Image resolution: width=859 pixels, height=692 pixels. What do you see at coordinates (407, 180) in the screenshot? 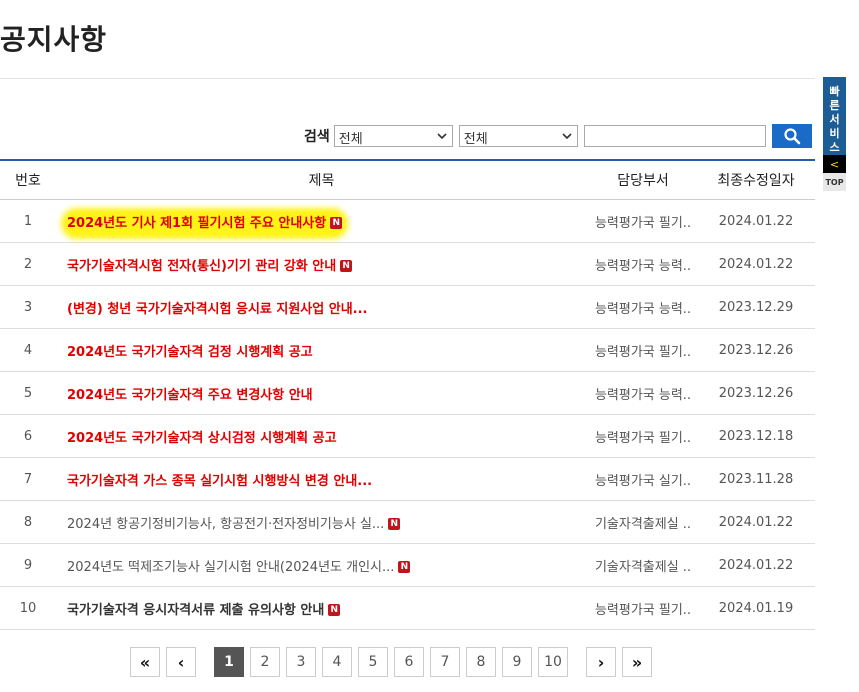
I see `table-header: 번호 제목 담당부서 최종수정일자` at bounding box center [407, 180].